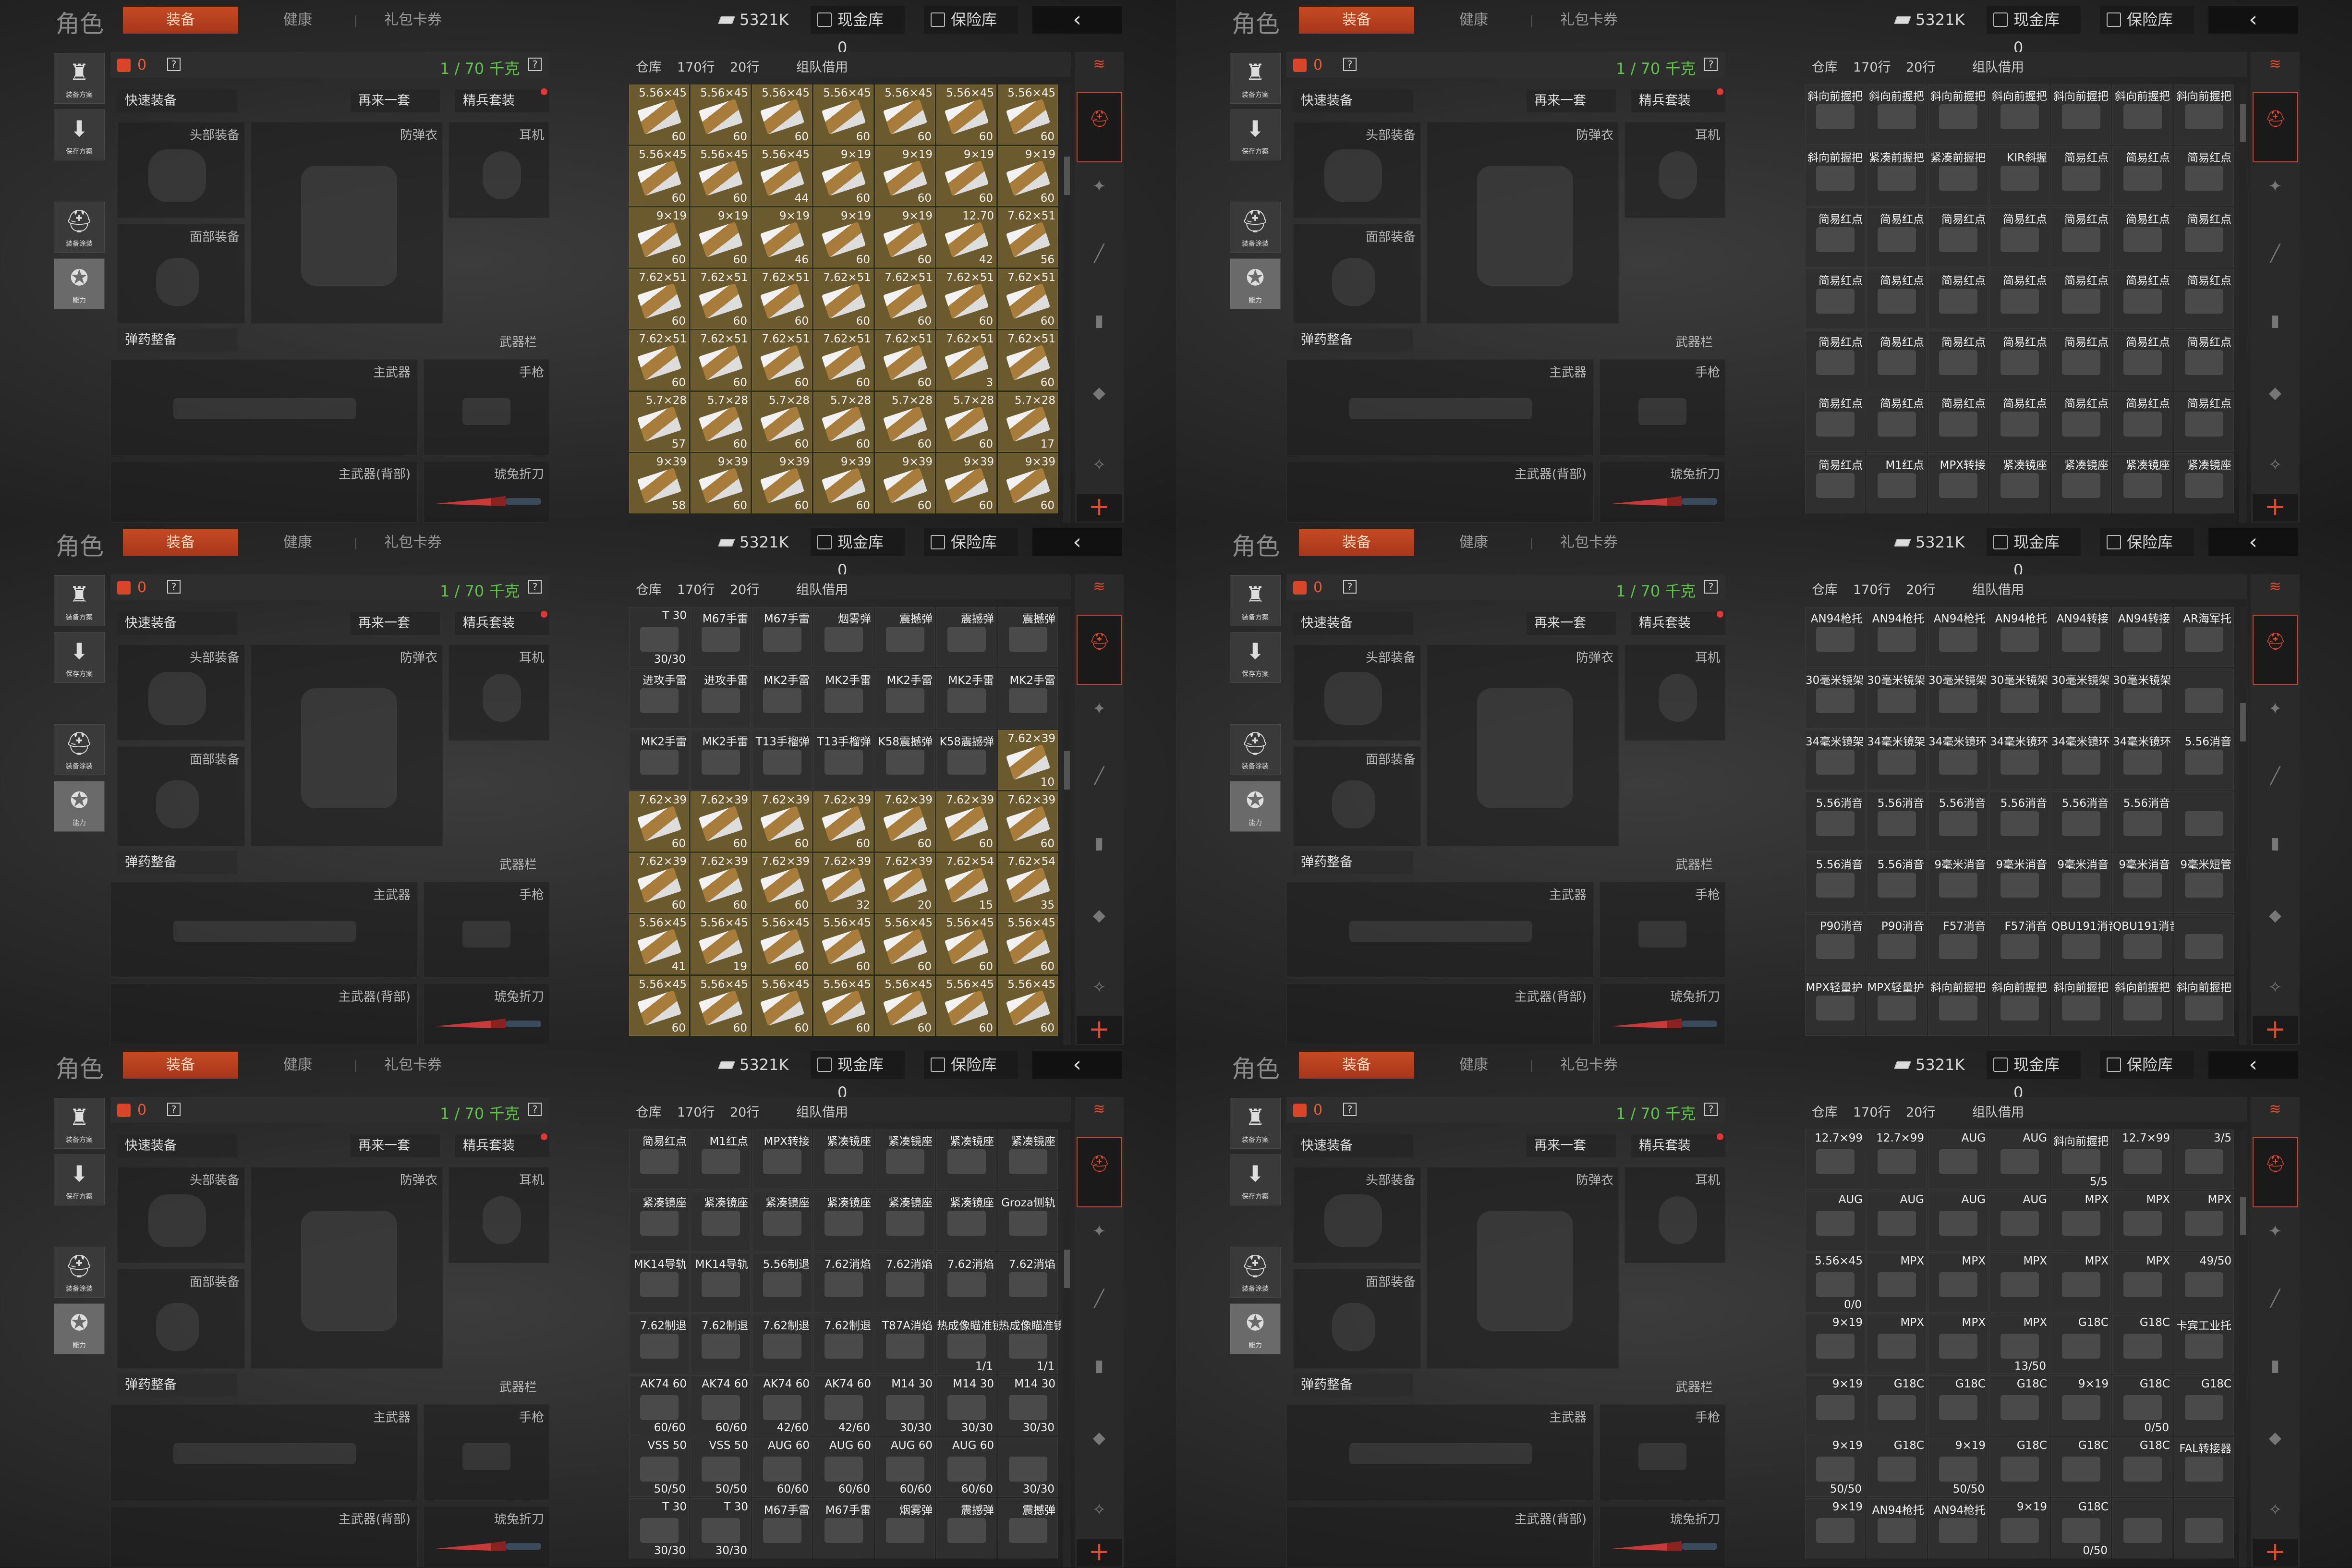  Describe the element at coordinates (2019, 1344) in the screenshot. I see `inventory-cell: MPX 13/50` at that location.